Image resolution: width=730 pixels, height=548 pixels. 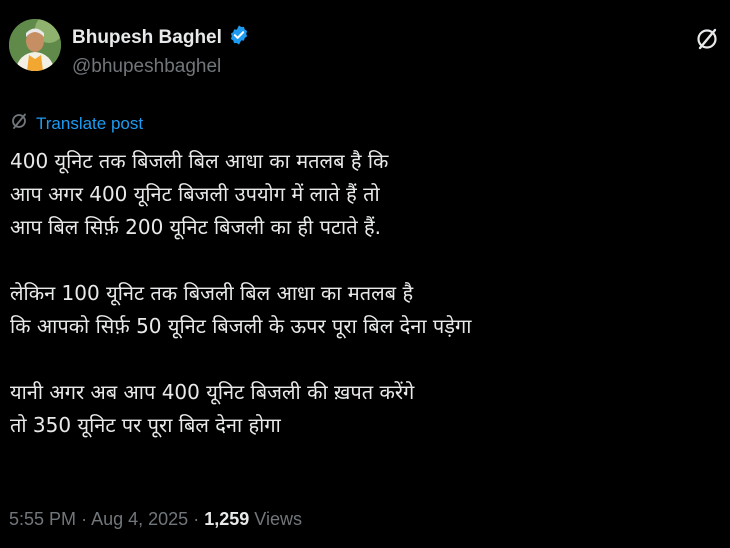 What do you see at coordinates (239, 37) in the screenshot?
I see `verified-badge-icon` at bounding box center [239, 37].